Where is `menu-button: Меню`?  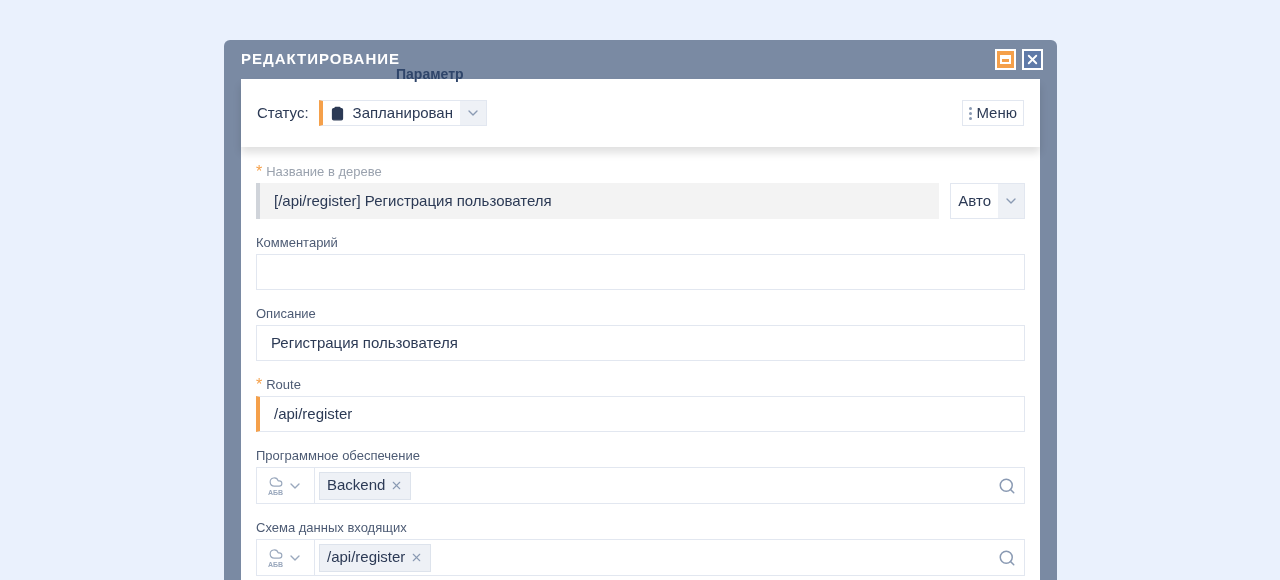 menu-button: Меню is located at coordinates (993, 113).